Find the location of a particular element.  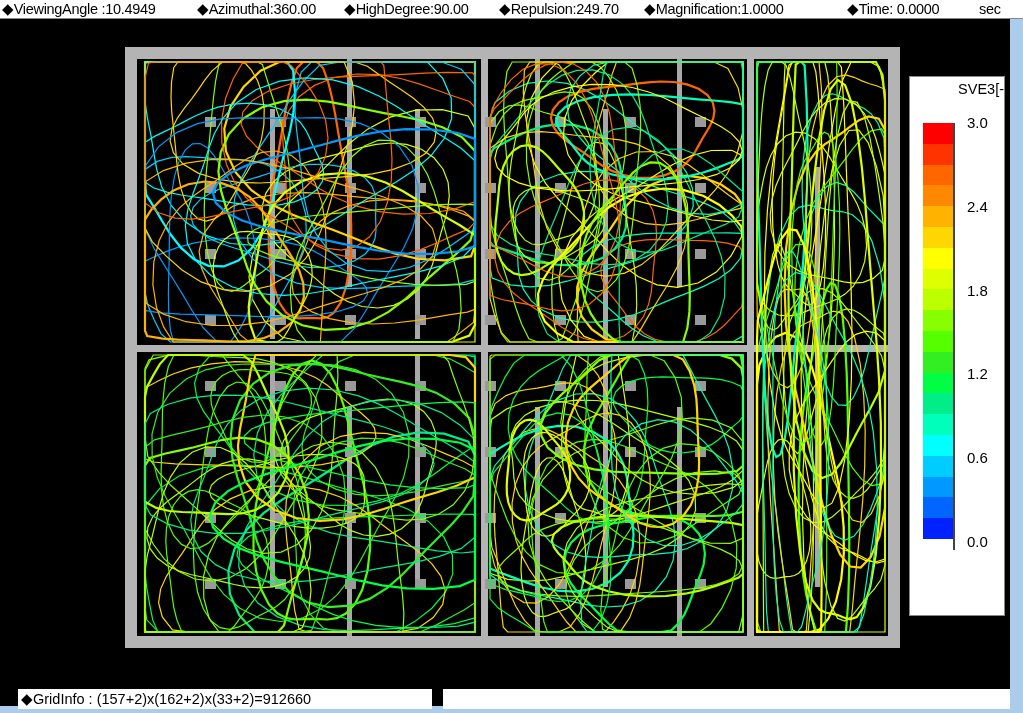

scale-label: 2.4 is located at coordinates (977, 206).